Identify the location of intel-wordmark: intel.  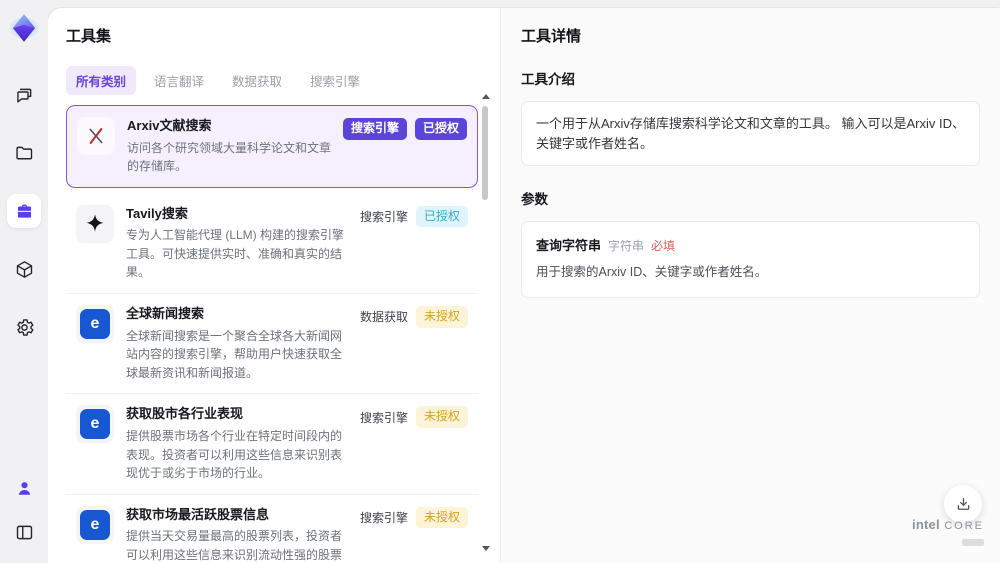
(926, 524).